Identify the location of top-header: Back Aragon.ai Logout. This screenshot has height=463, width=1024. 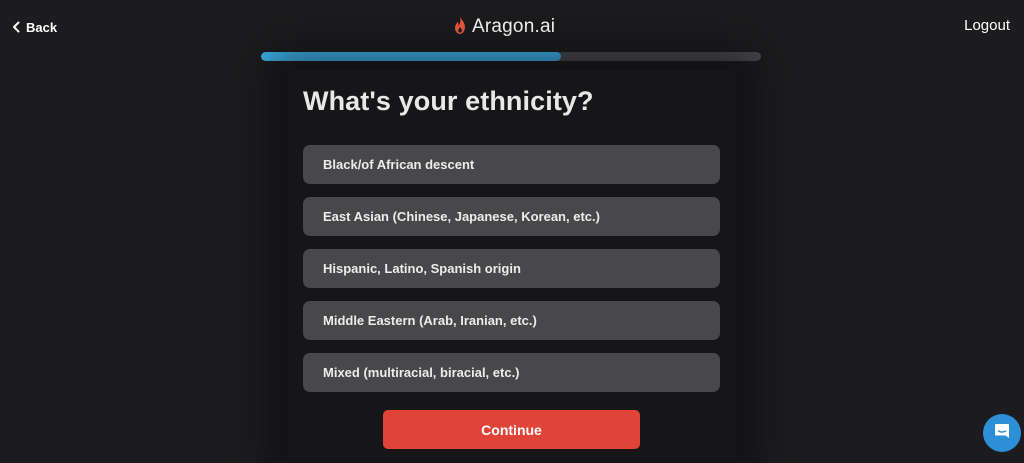
(512, 26).